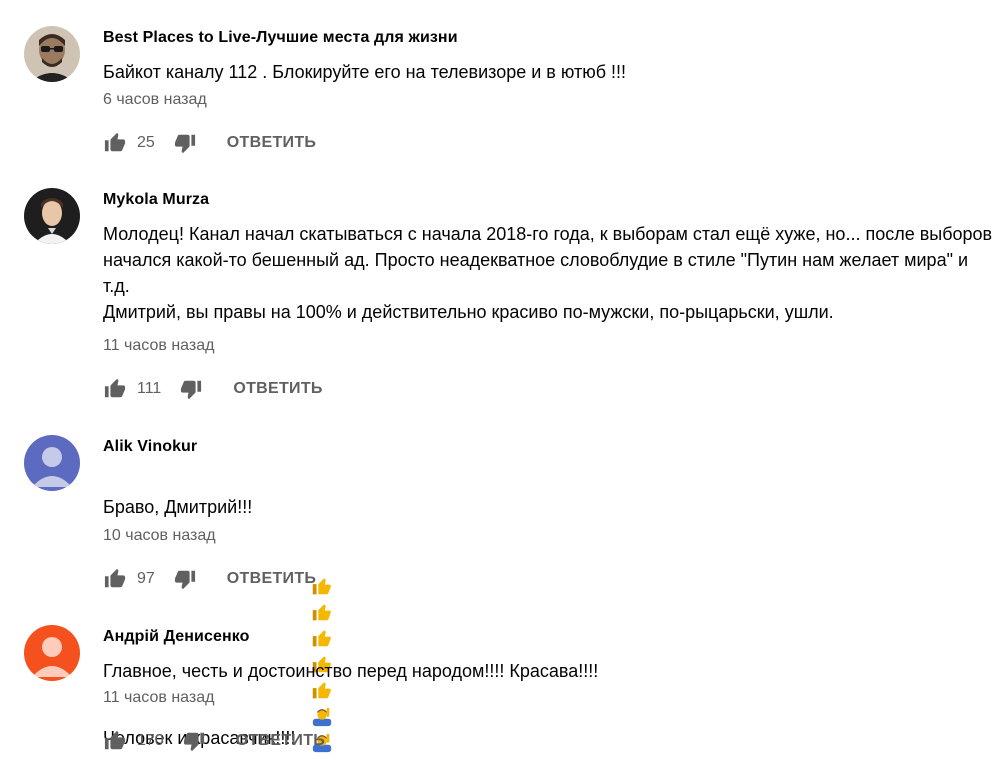  What do you see at coordinates (149, 388) in the screenshot?
I see `like-count: 111` at bounding box center [149, 388].